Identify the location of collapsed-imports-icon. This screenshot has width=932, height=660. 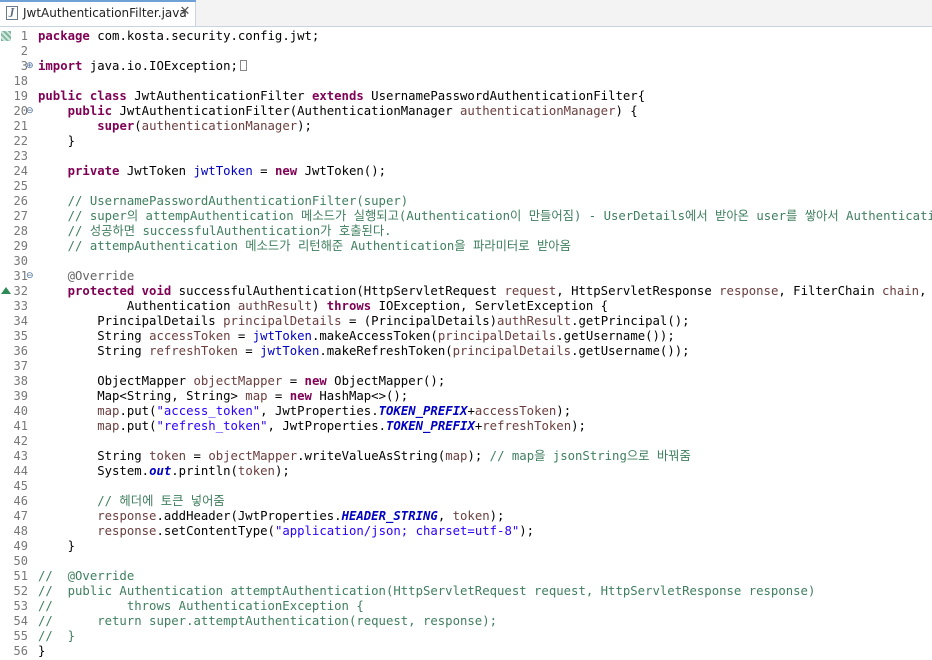
(243, 65).